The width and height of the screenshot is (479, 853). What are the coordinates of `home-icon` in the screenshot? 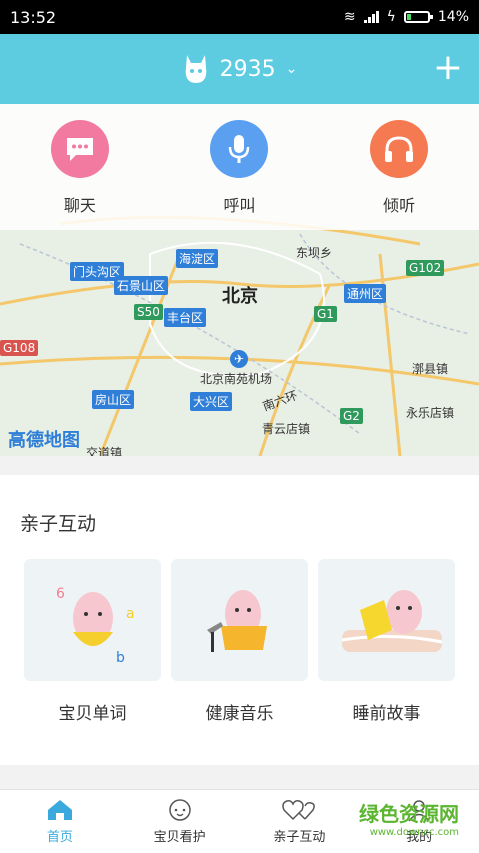 It's located at (59, 810).